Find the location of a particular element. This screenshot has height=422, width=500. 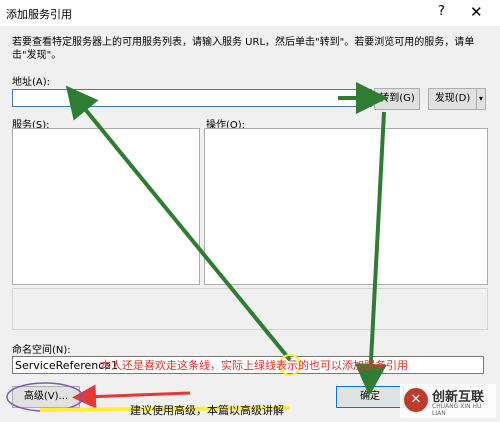

brand-mark-icon: ✕ is located at coordinates (416, 400).